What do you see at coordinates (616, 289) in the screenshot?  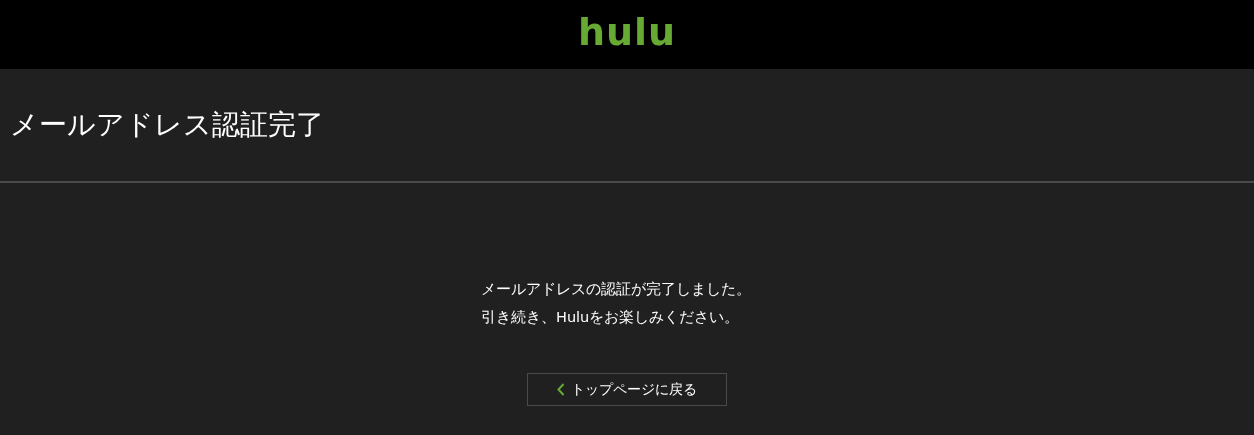 I see `message-text: メールアドレスの認証が完了しました。` at bounding box center [616, 289].